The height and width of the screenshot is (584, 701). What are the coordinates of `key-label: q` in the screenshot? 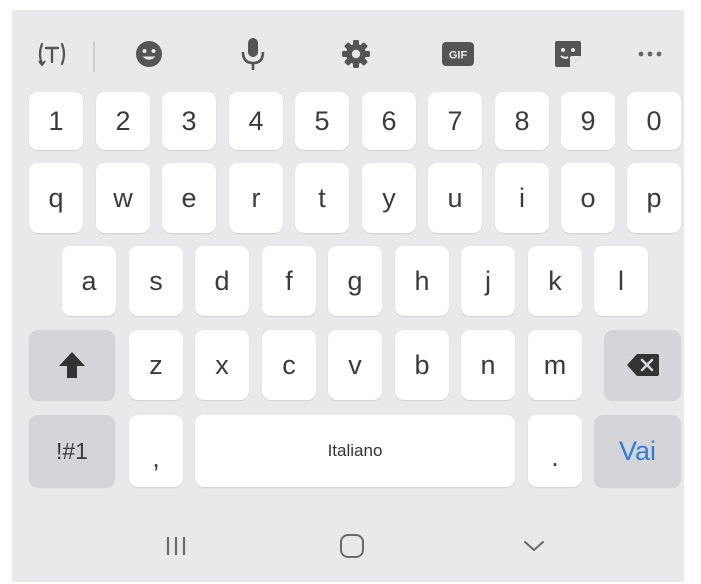 It's located at (56, 197).